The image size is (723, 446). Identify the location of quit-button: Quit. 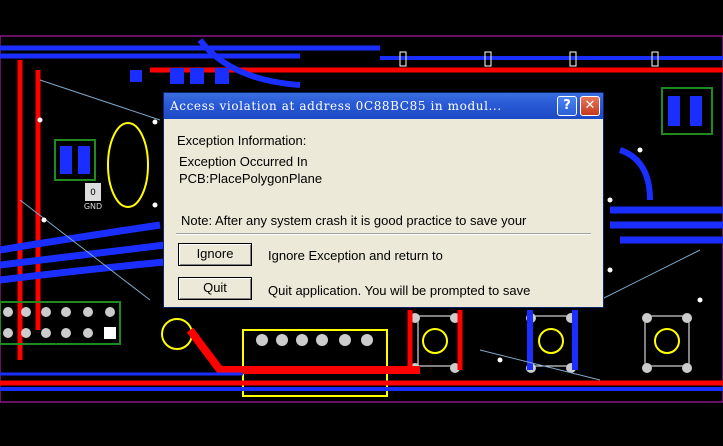
(215, 288).